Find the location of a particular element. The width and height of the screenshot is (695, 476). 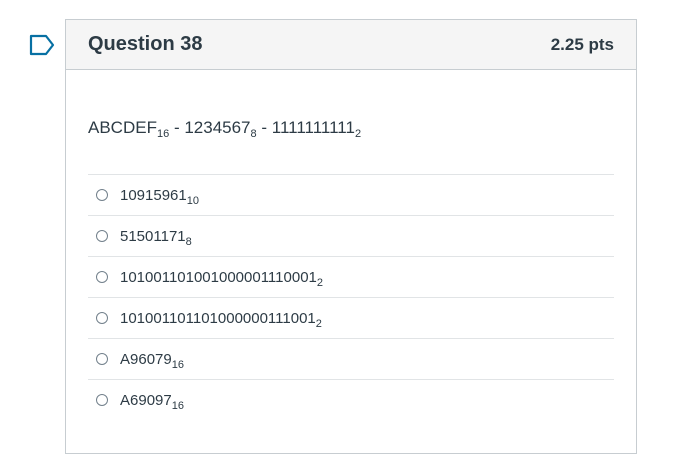

operand-a: ABCDEF is located at coordinates (122, 127).